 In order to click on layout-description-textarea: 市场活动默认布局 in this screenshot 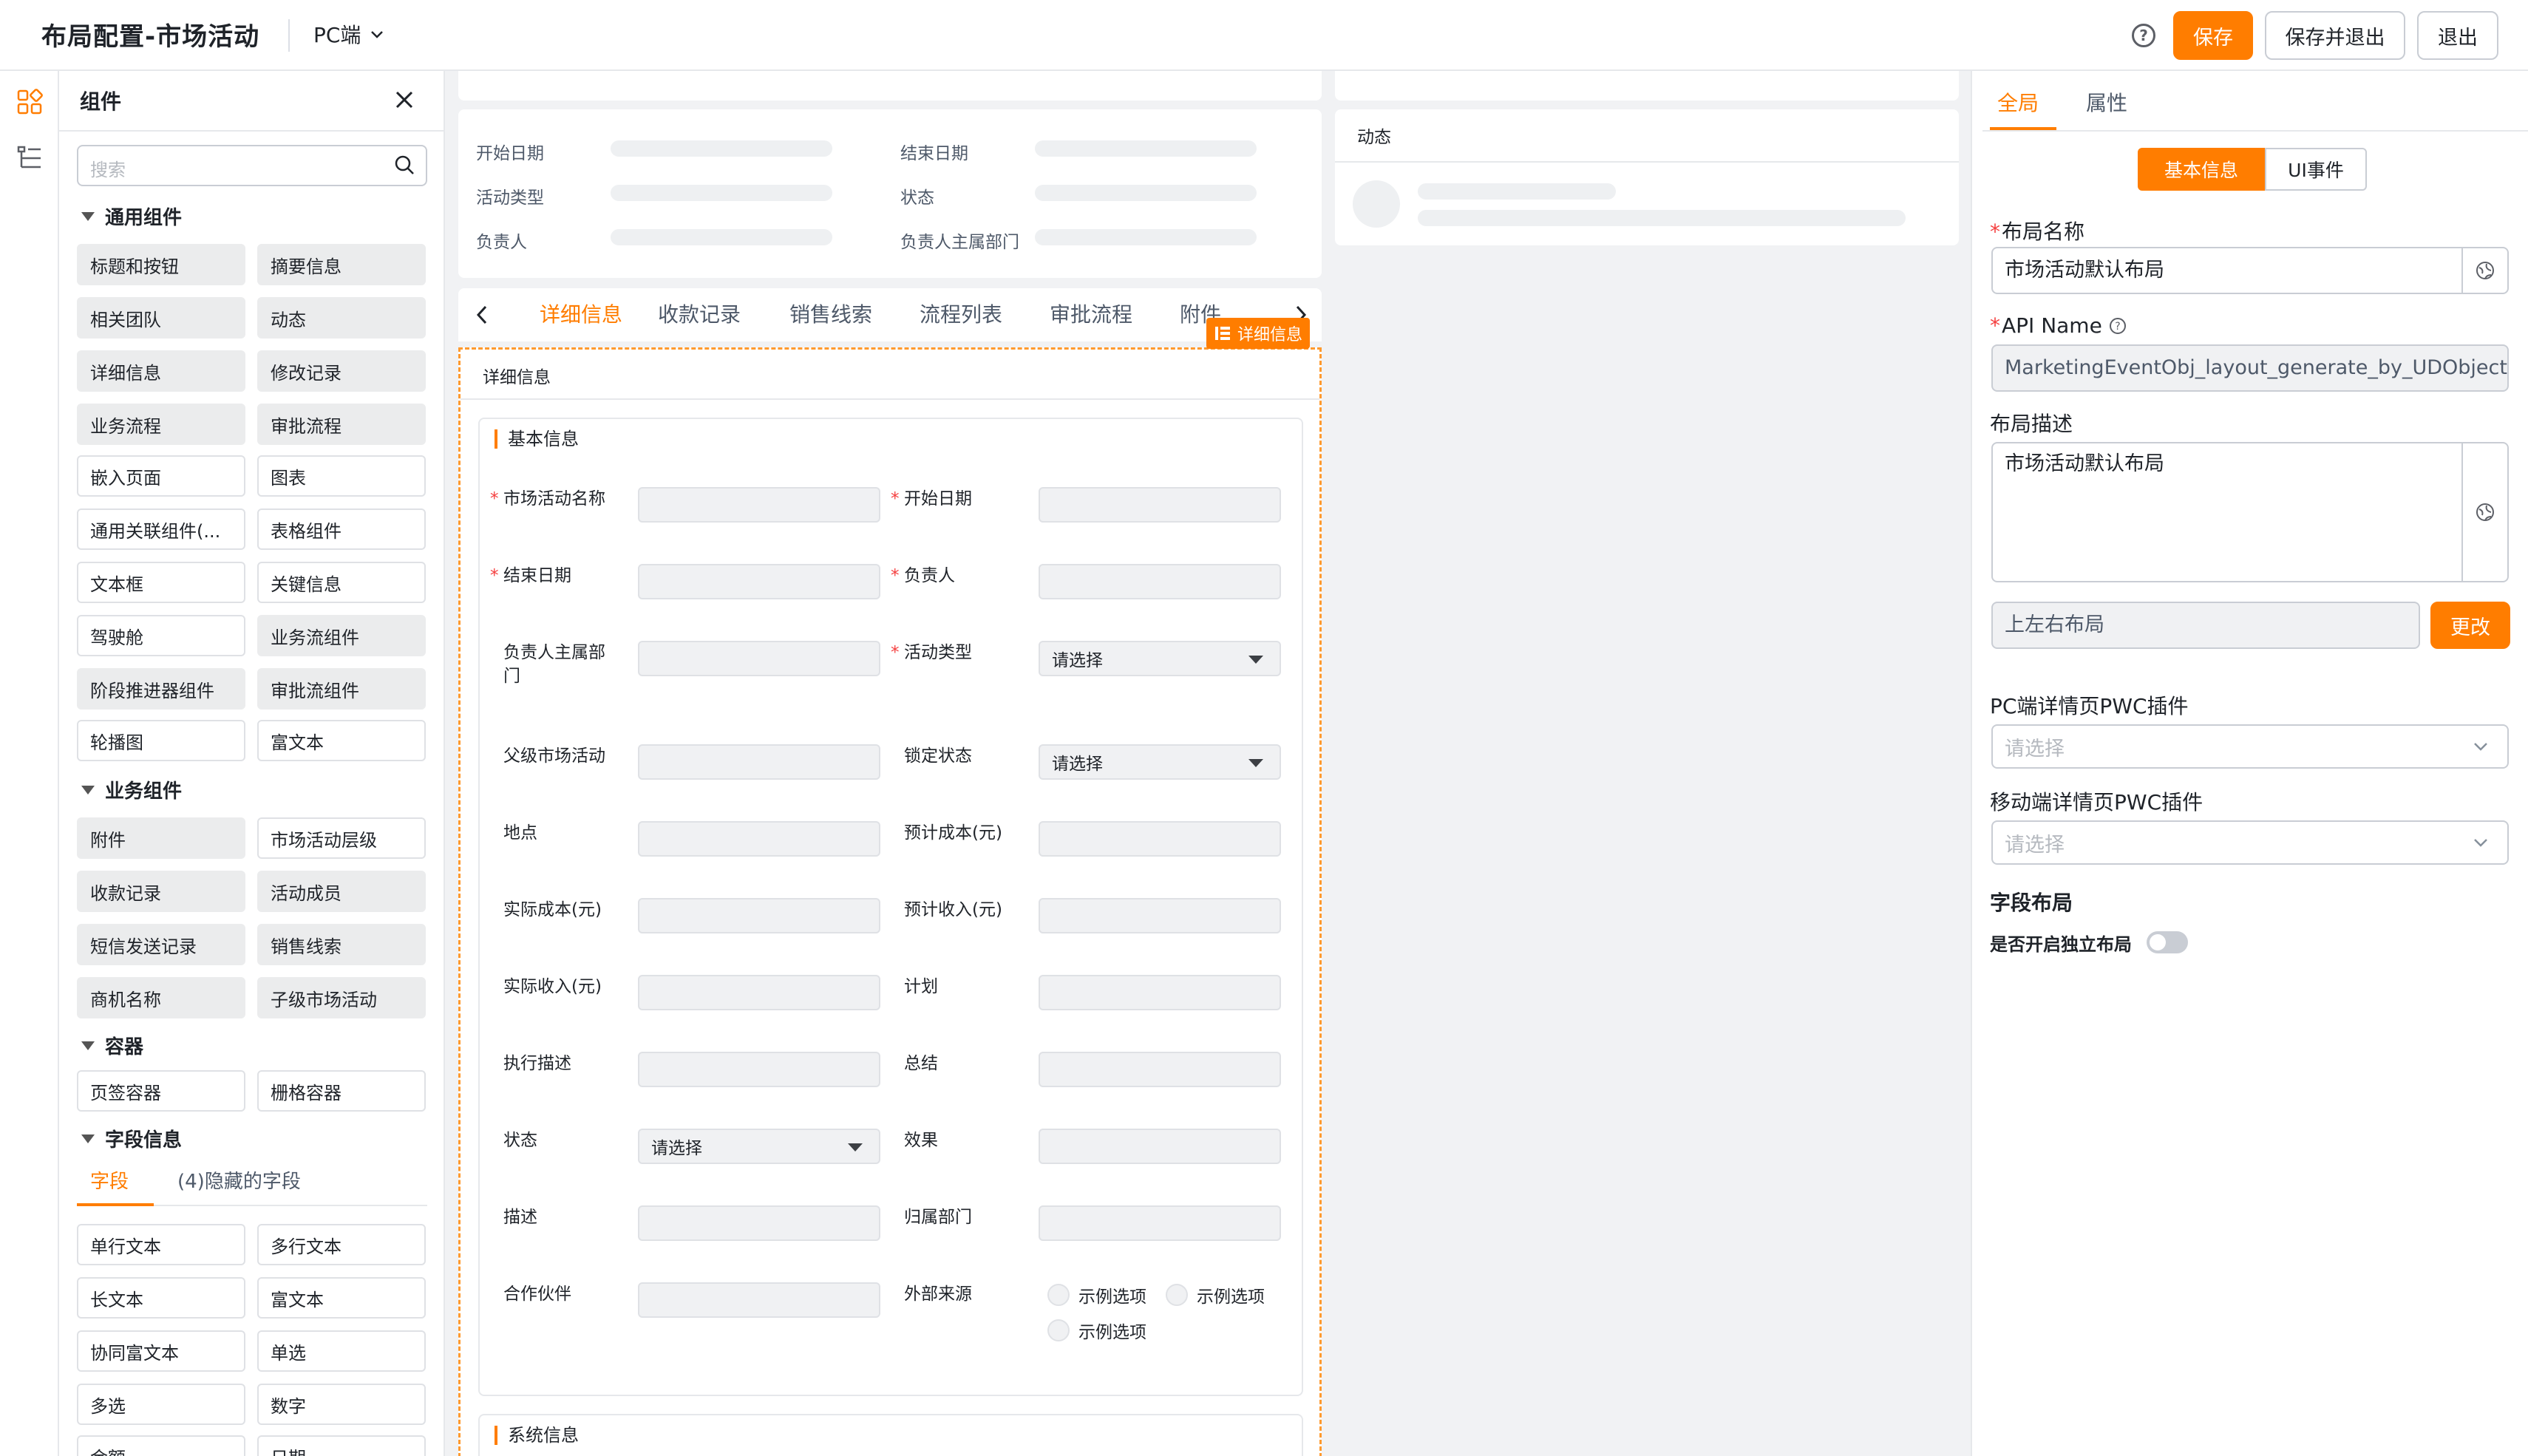, I will do `click(2250, 512)`.